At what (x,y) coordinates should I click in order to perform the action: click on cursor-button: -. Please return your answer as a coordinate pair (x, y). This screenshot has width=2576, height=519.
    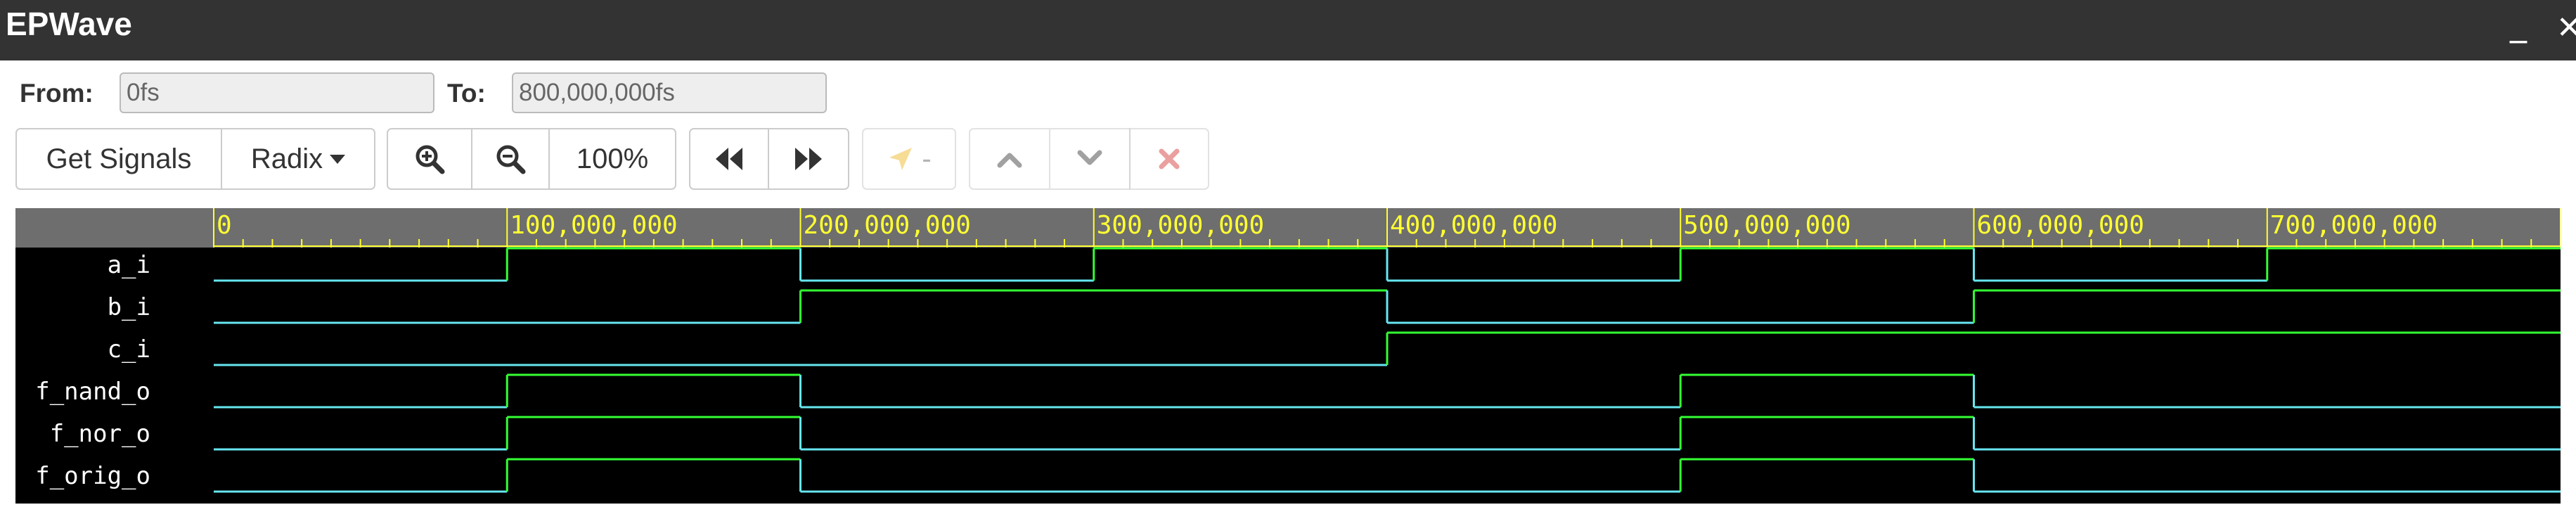
    Looking at the image, I should click on (909, 159).